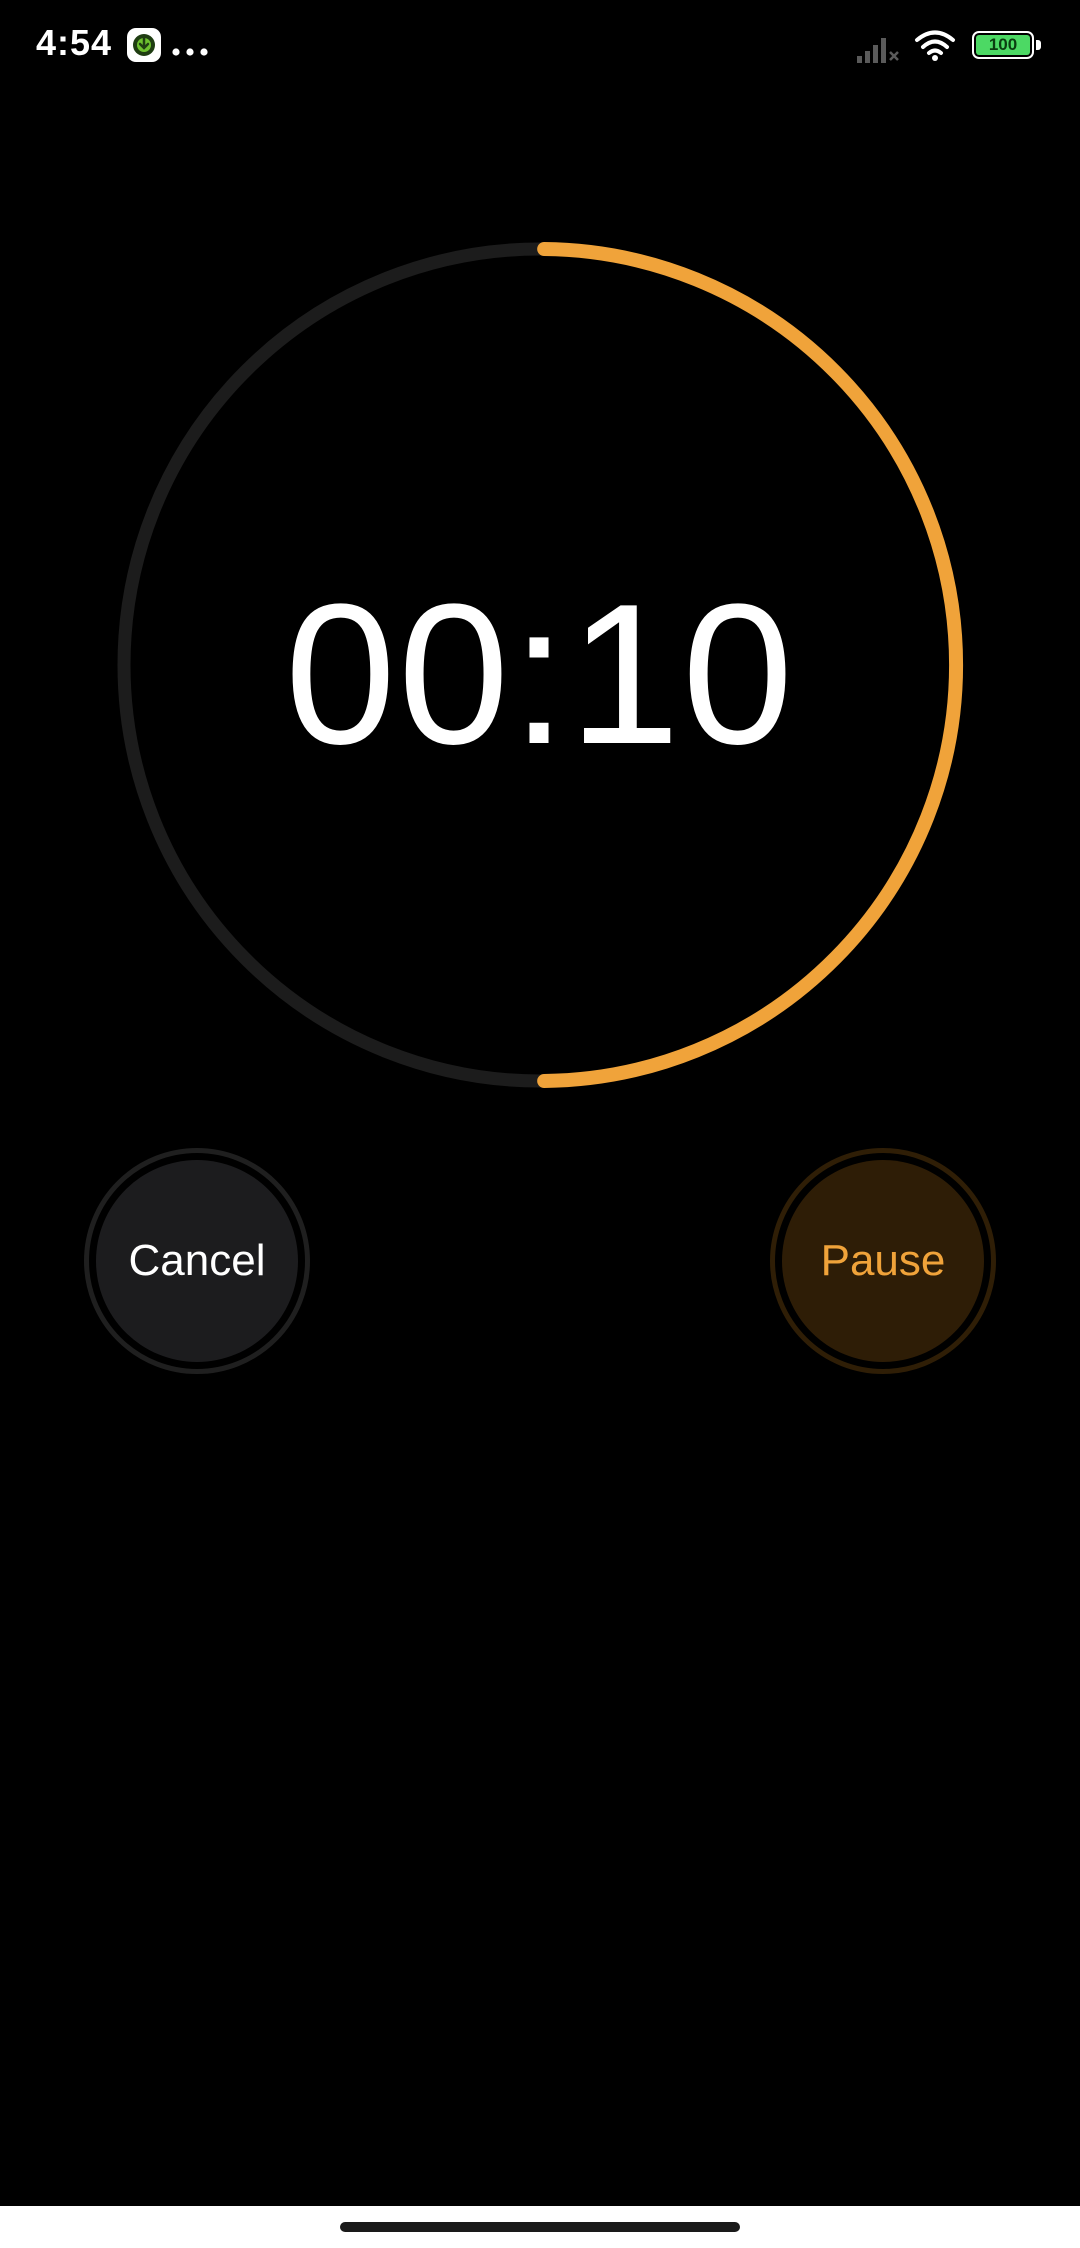  I want to click on pause-button-label: Pause, so click(883, 1261).